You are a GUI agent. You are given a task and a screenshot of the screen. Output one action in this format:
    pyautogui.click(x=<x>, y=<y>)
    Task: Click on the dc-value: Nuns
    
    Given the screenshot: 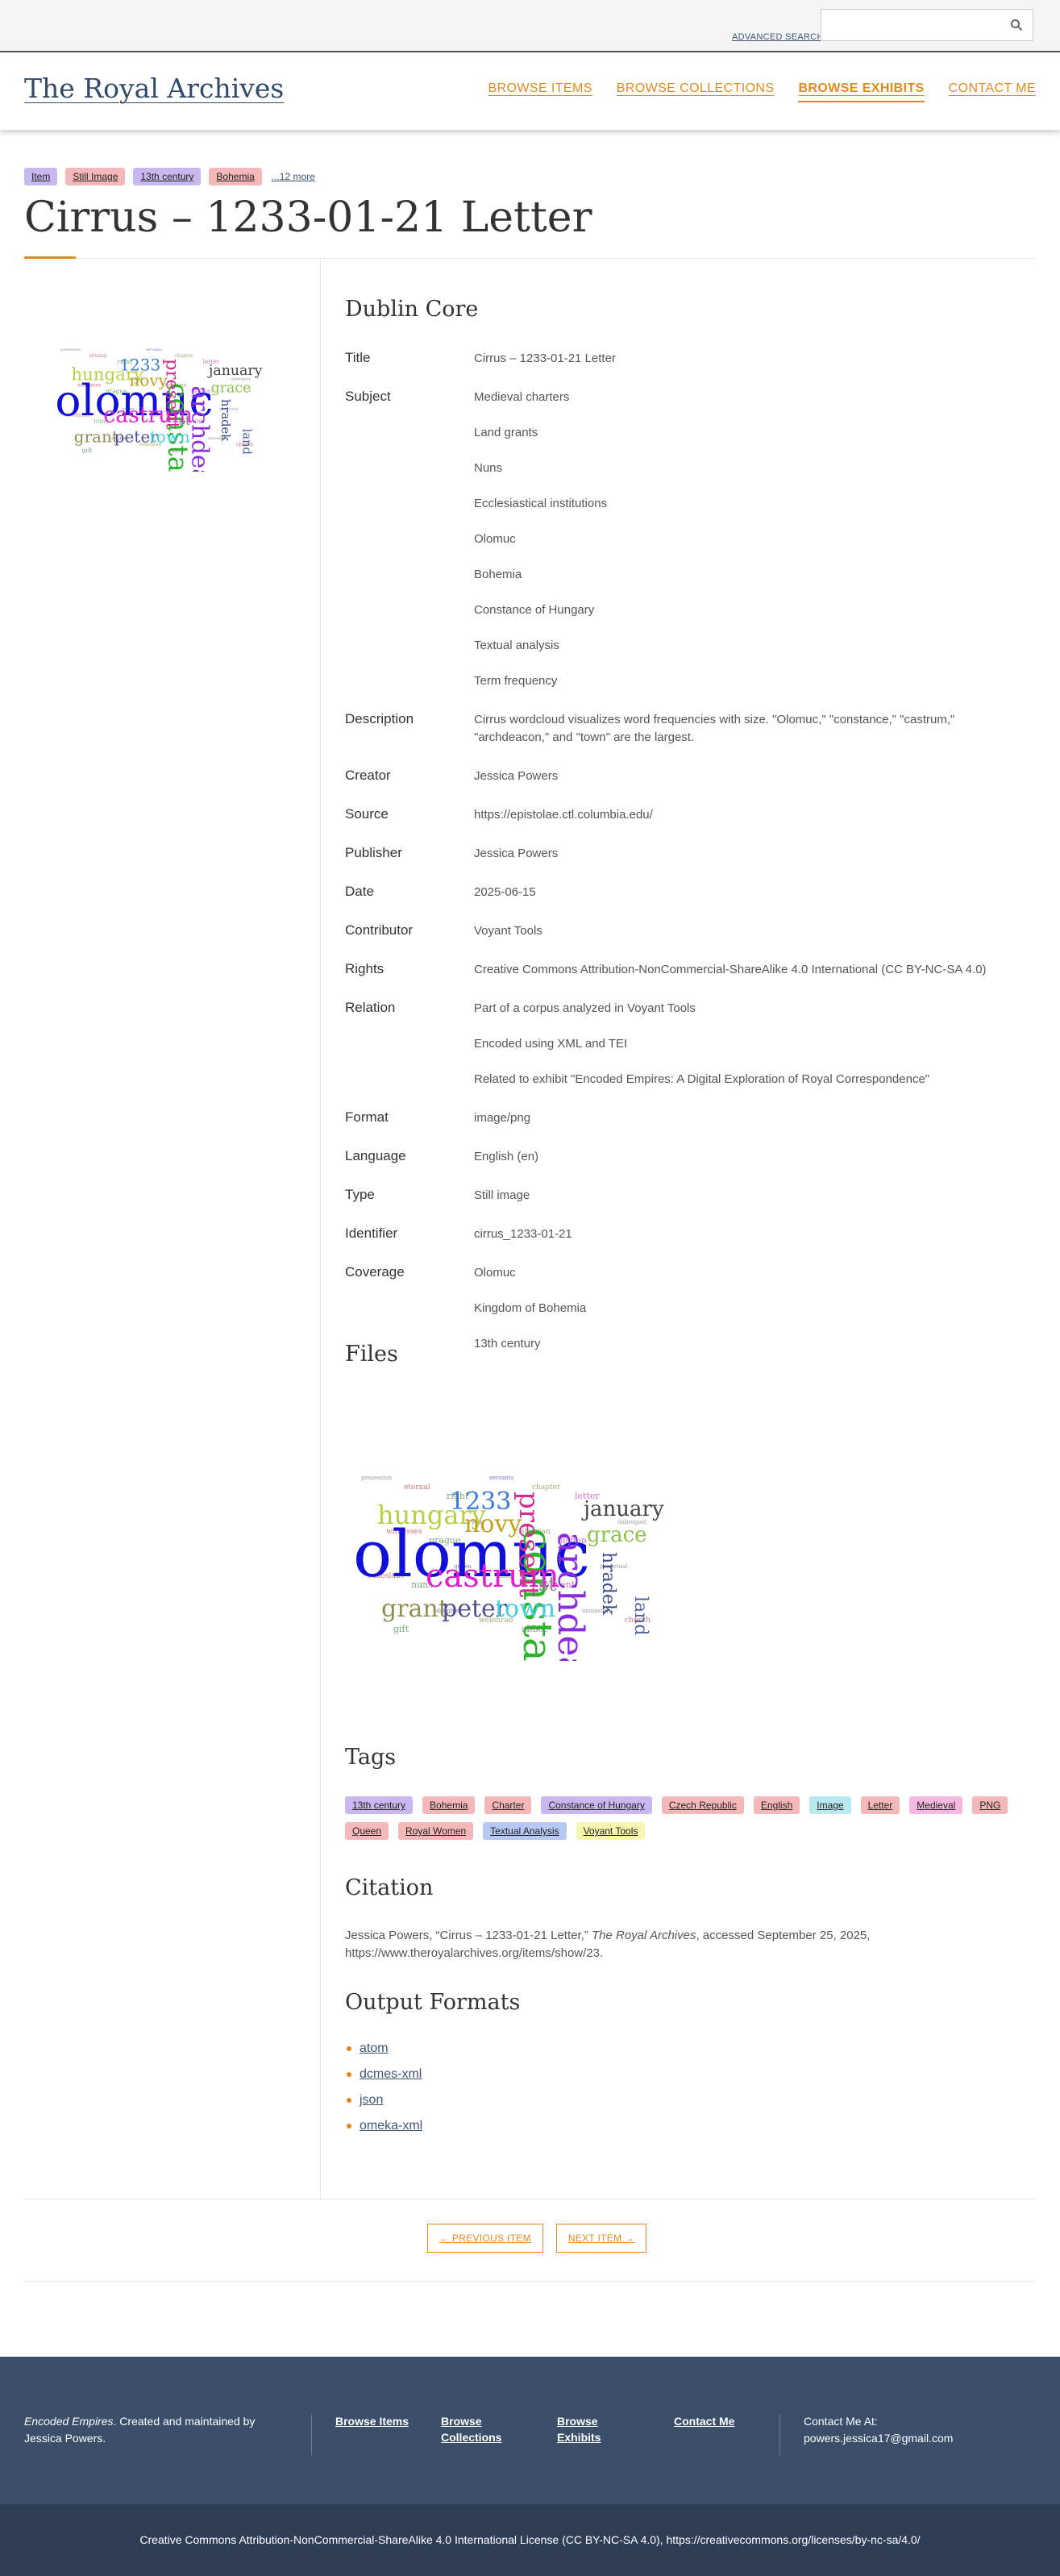 What is the action you would take?
    pyautogui.click(x=488, y=468)
    